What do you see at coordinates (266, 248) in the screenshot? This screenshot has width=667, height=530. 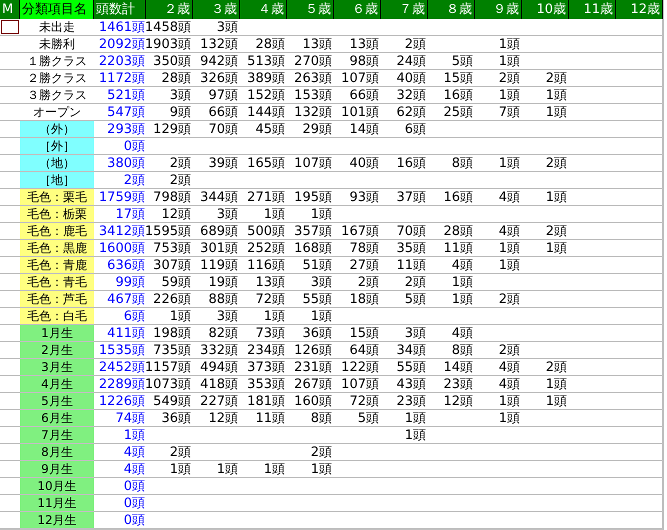 I see `table-cell-text: 252頭` at bounding box center [266, 248].